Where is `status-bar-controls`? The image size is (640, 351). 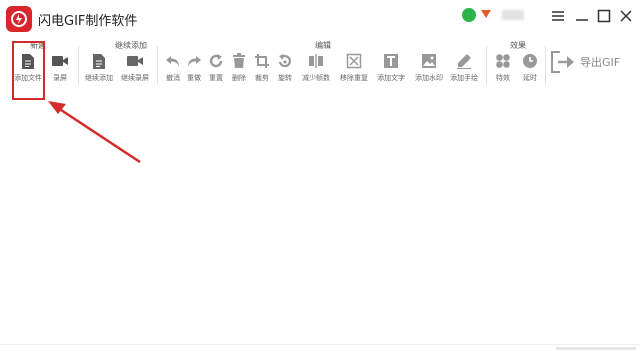 status-bar-controls is located at coordinates (596, 348).